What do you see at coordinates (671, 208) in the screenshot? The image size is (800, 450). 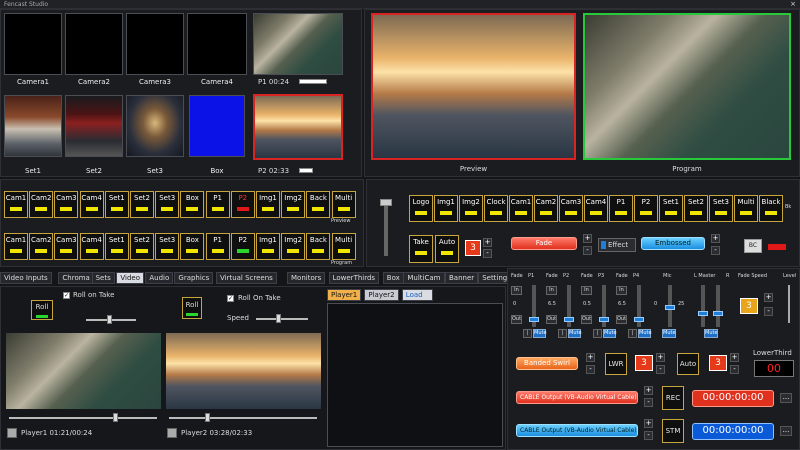 I see `overlay-btn-set1: Set1` at bounding box center [671, 208].